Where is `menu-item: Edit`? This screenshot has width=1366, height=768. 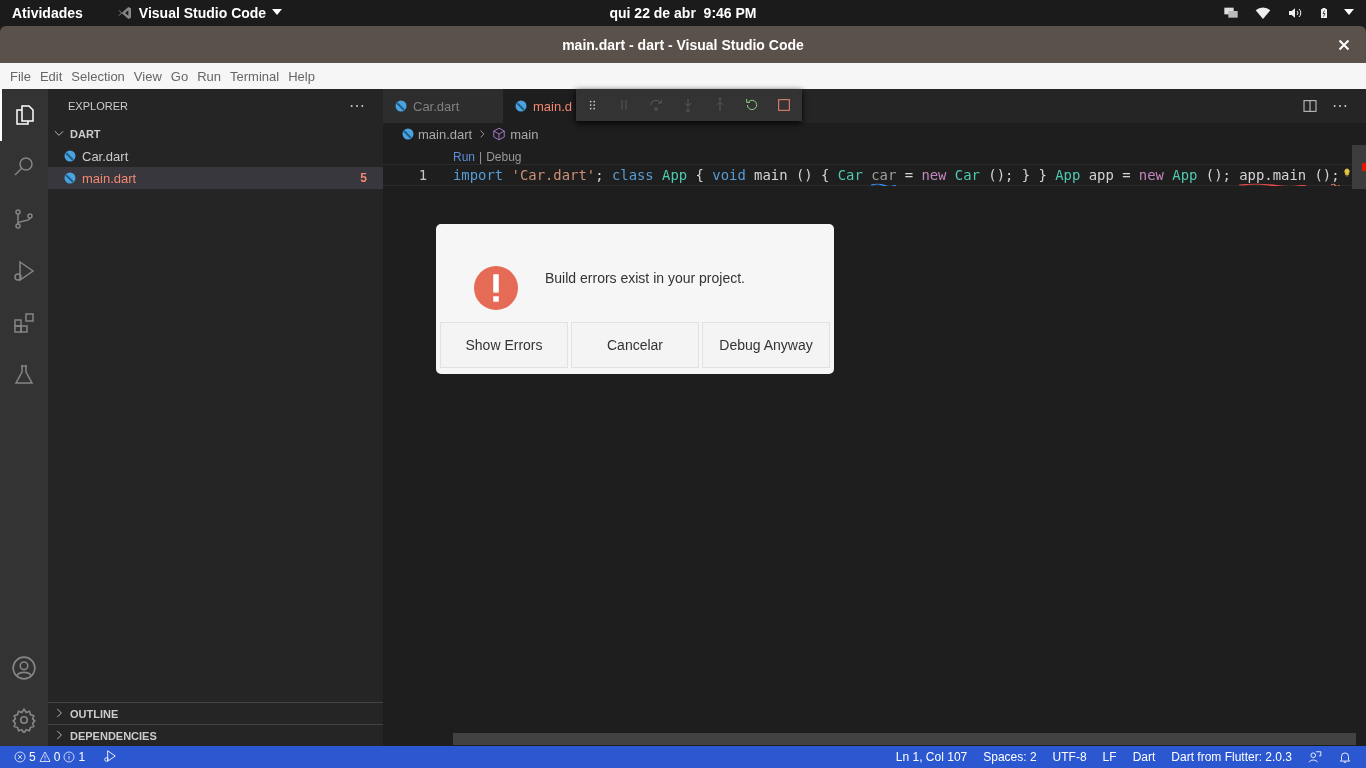 menu-item: Edit is located at coordinates (51, 76).